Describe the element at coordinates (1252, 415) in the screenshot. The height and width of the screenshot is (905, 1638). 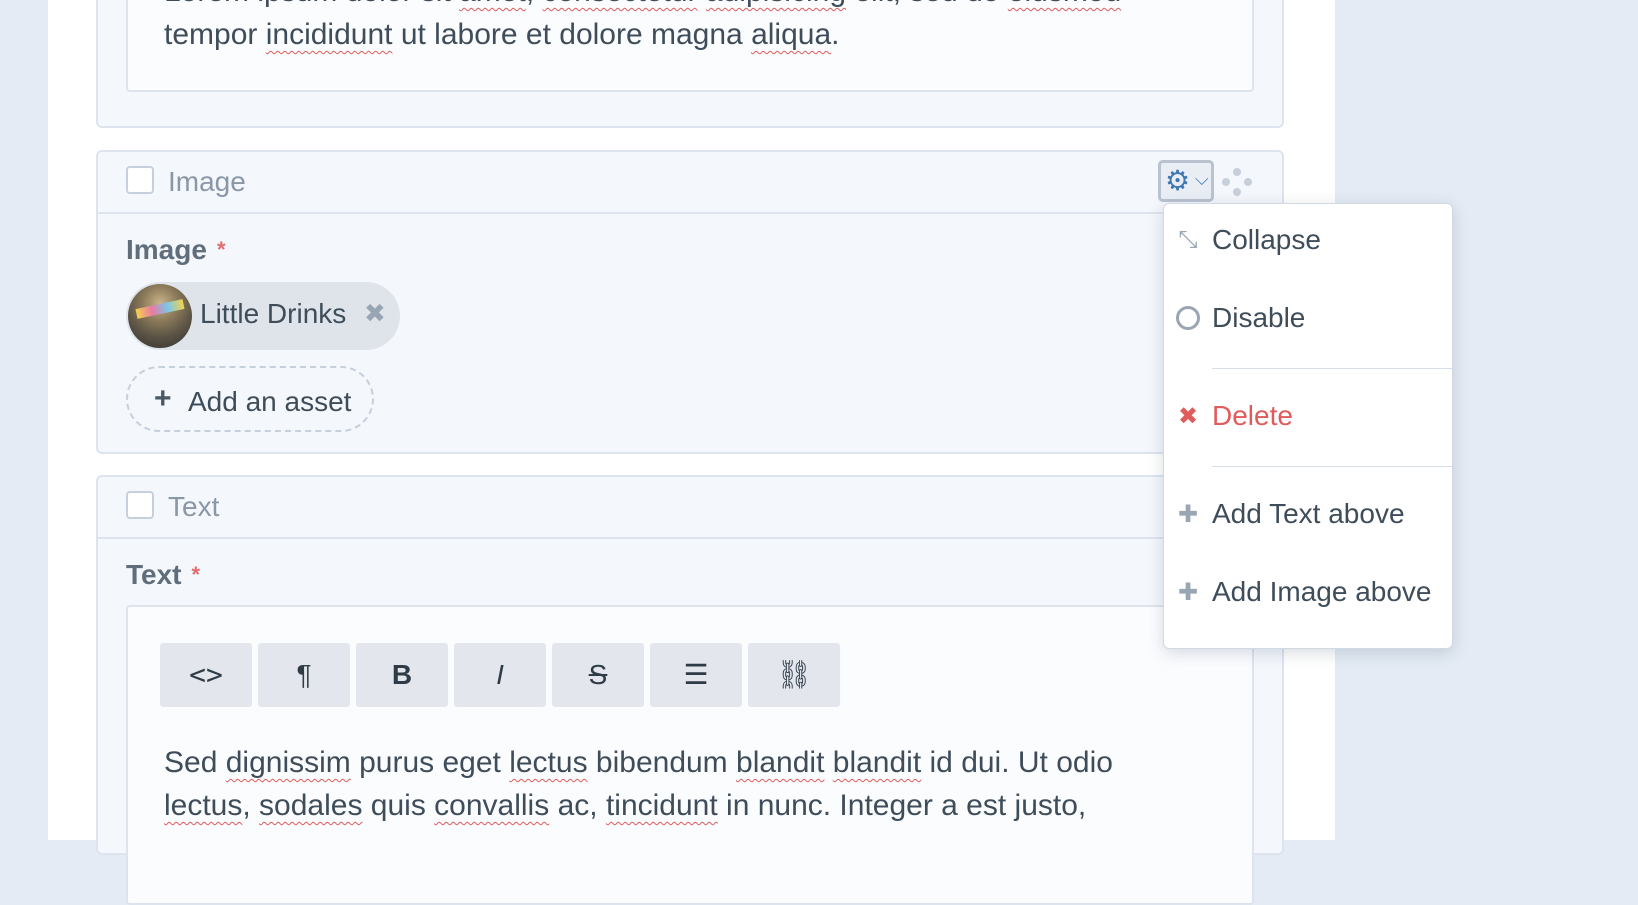
I see `menu-item-label: Delete` at that location.